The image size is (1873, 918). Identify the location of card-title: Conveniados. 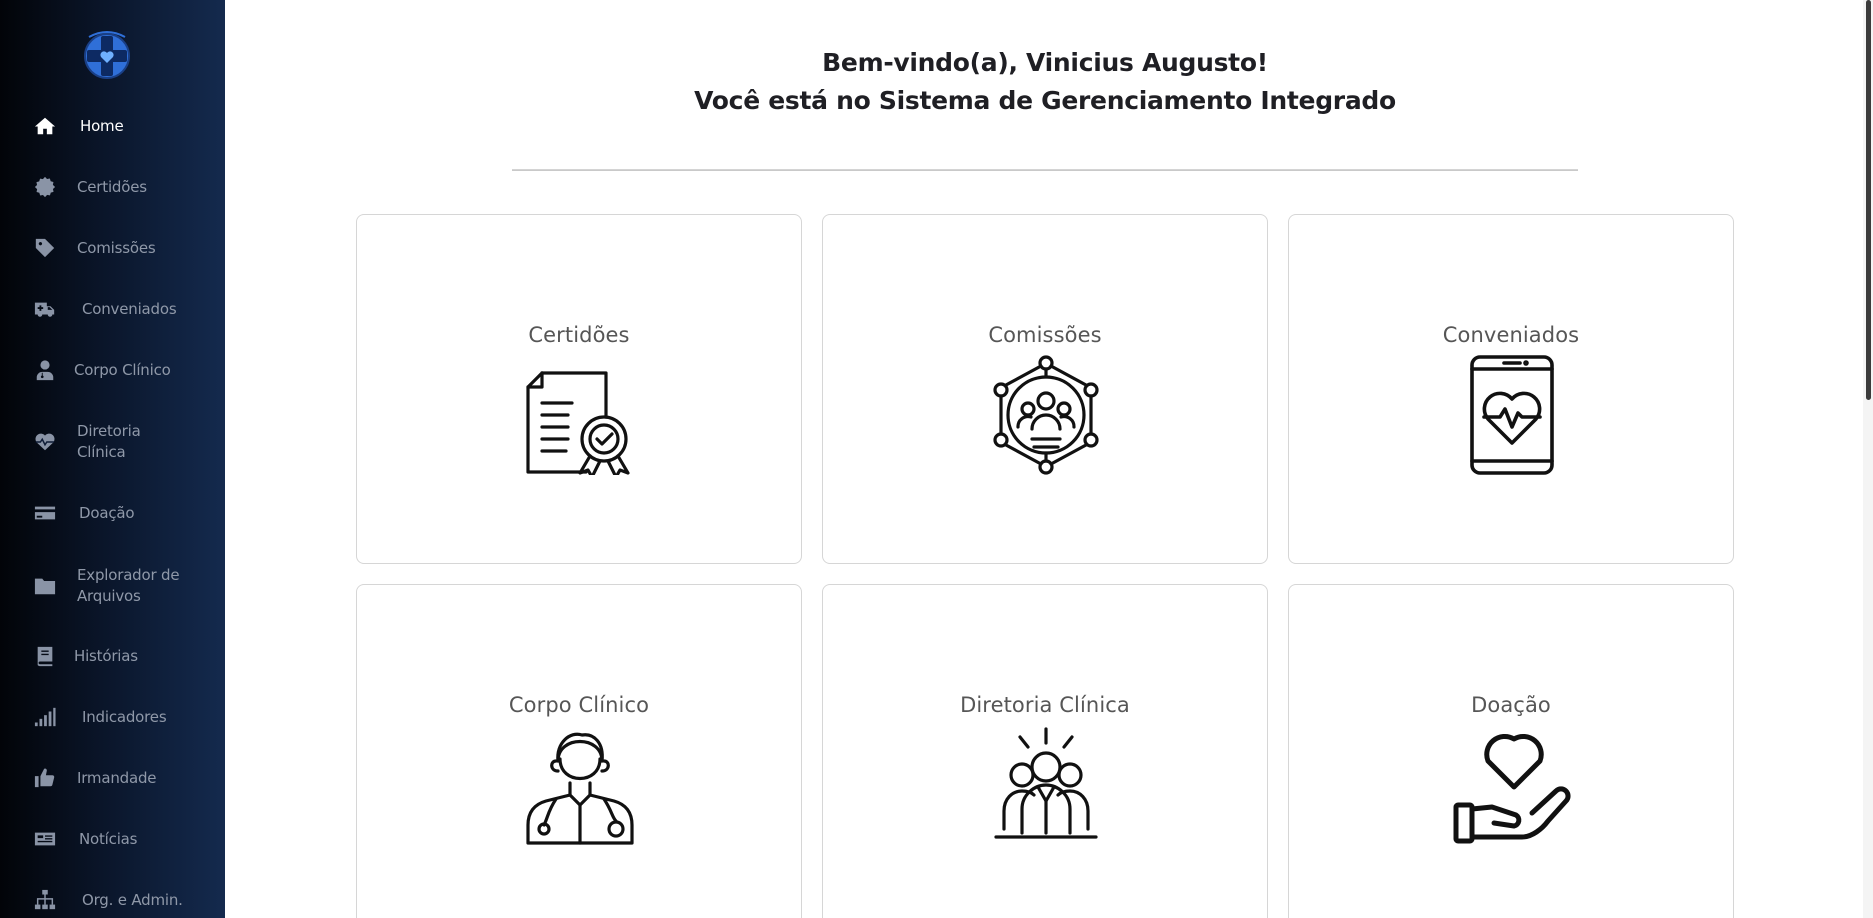
(1511, 335).